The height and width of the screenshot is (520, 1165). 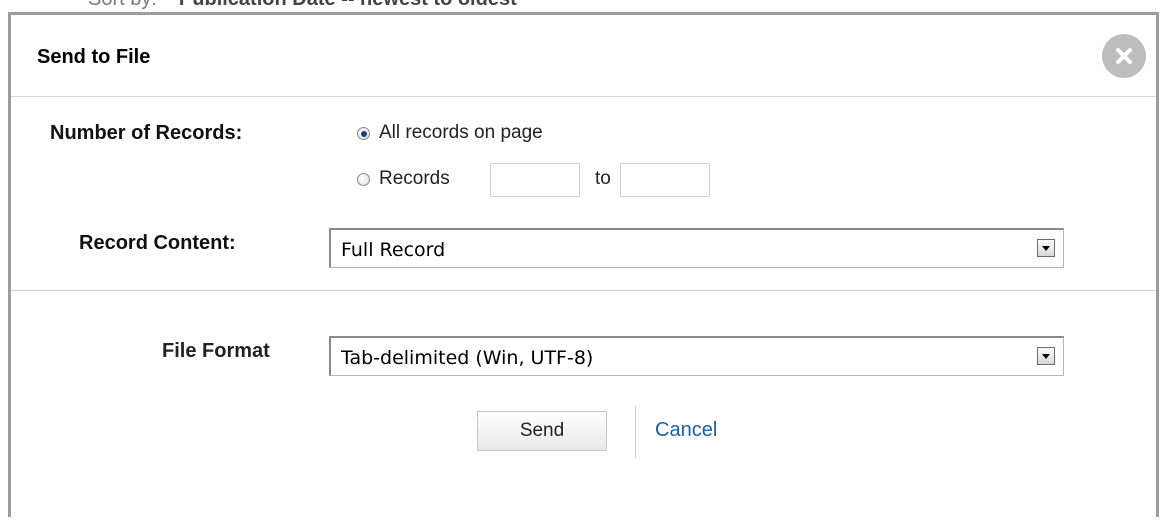 I want to click on record-content-value: Full Record, so click(x=393, y=250).